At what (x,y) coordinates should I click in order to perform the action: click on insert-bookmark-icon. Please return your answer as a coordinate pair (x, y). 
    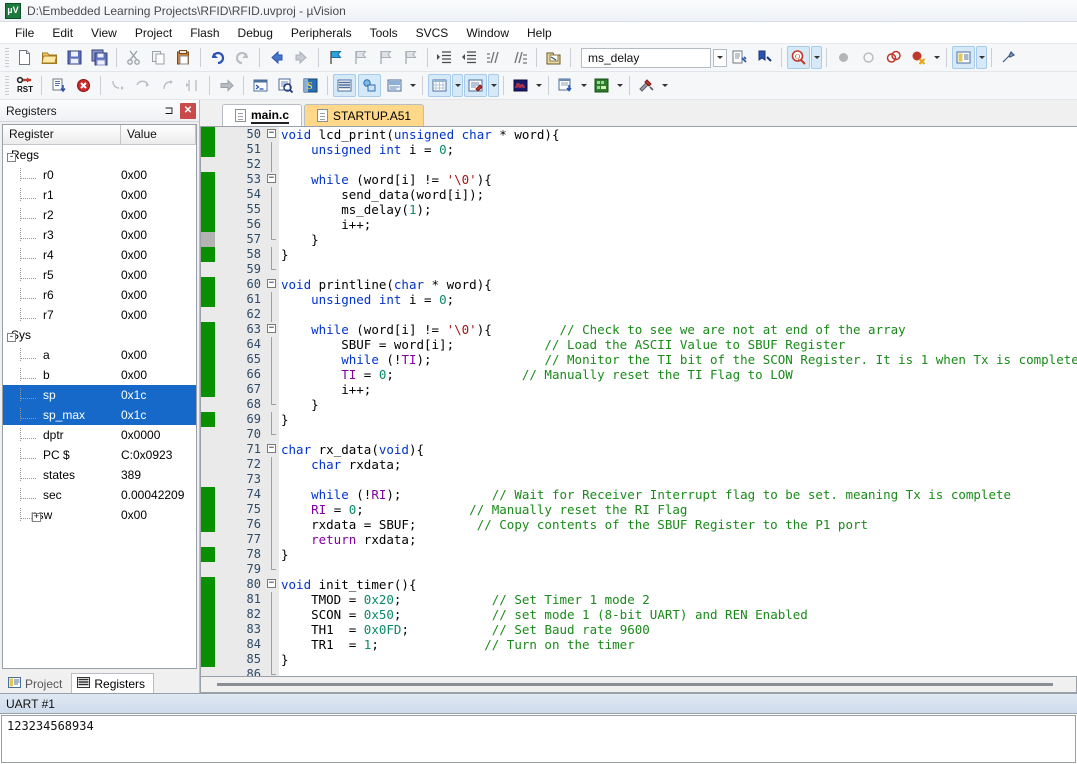
    Looking at the image, I should click on (739, 57).